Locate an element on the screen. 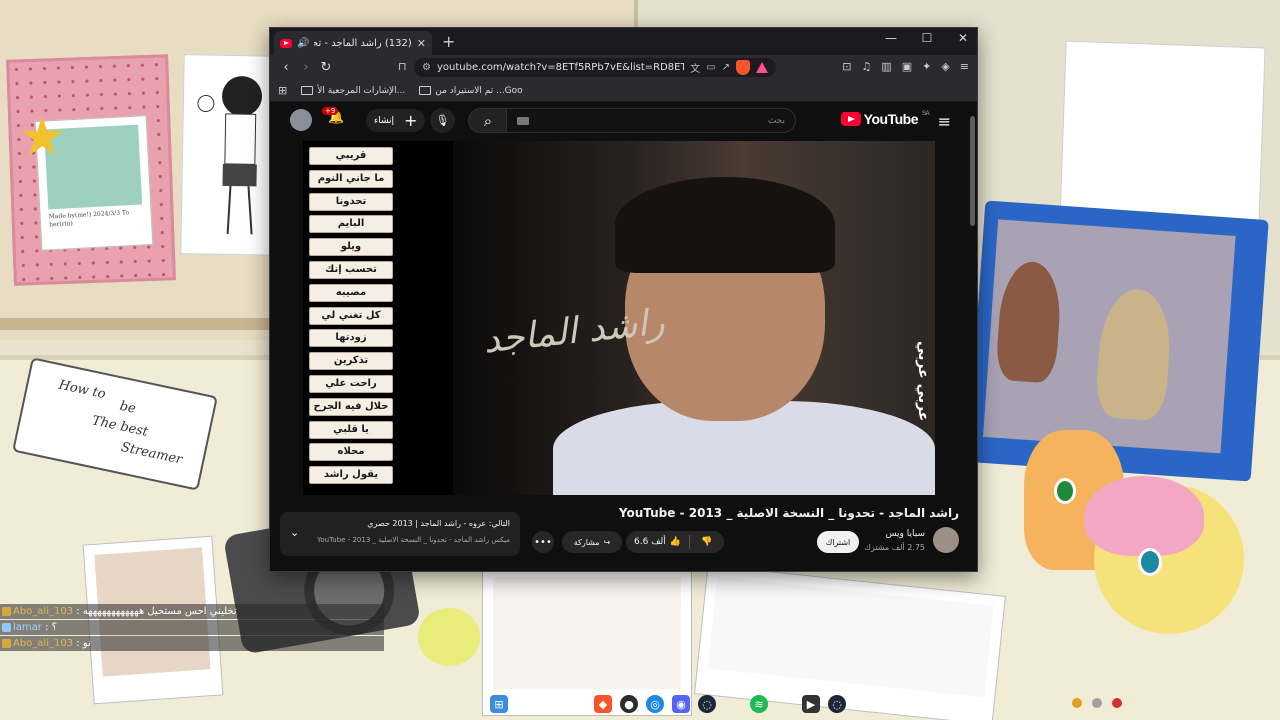 The width and height of the screenshot is (1280, 720). thumbs-down-icon: 👎 is located at coordinates (707, 542).